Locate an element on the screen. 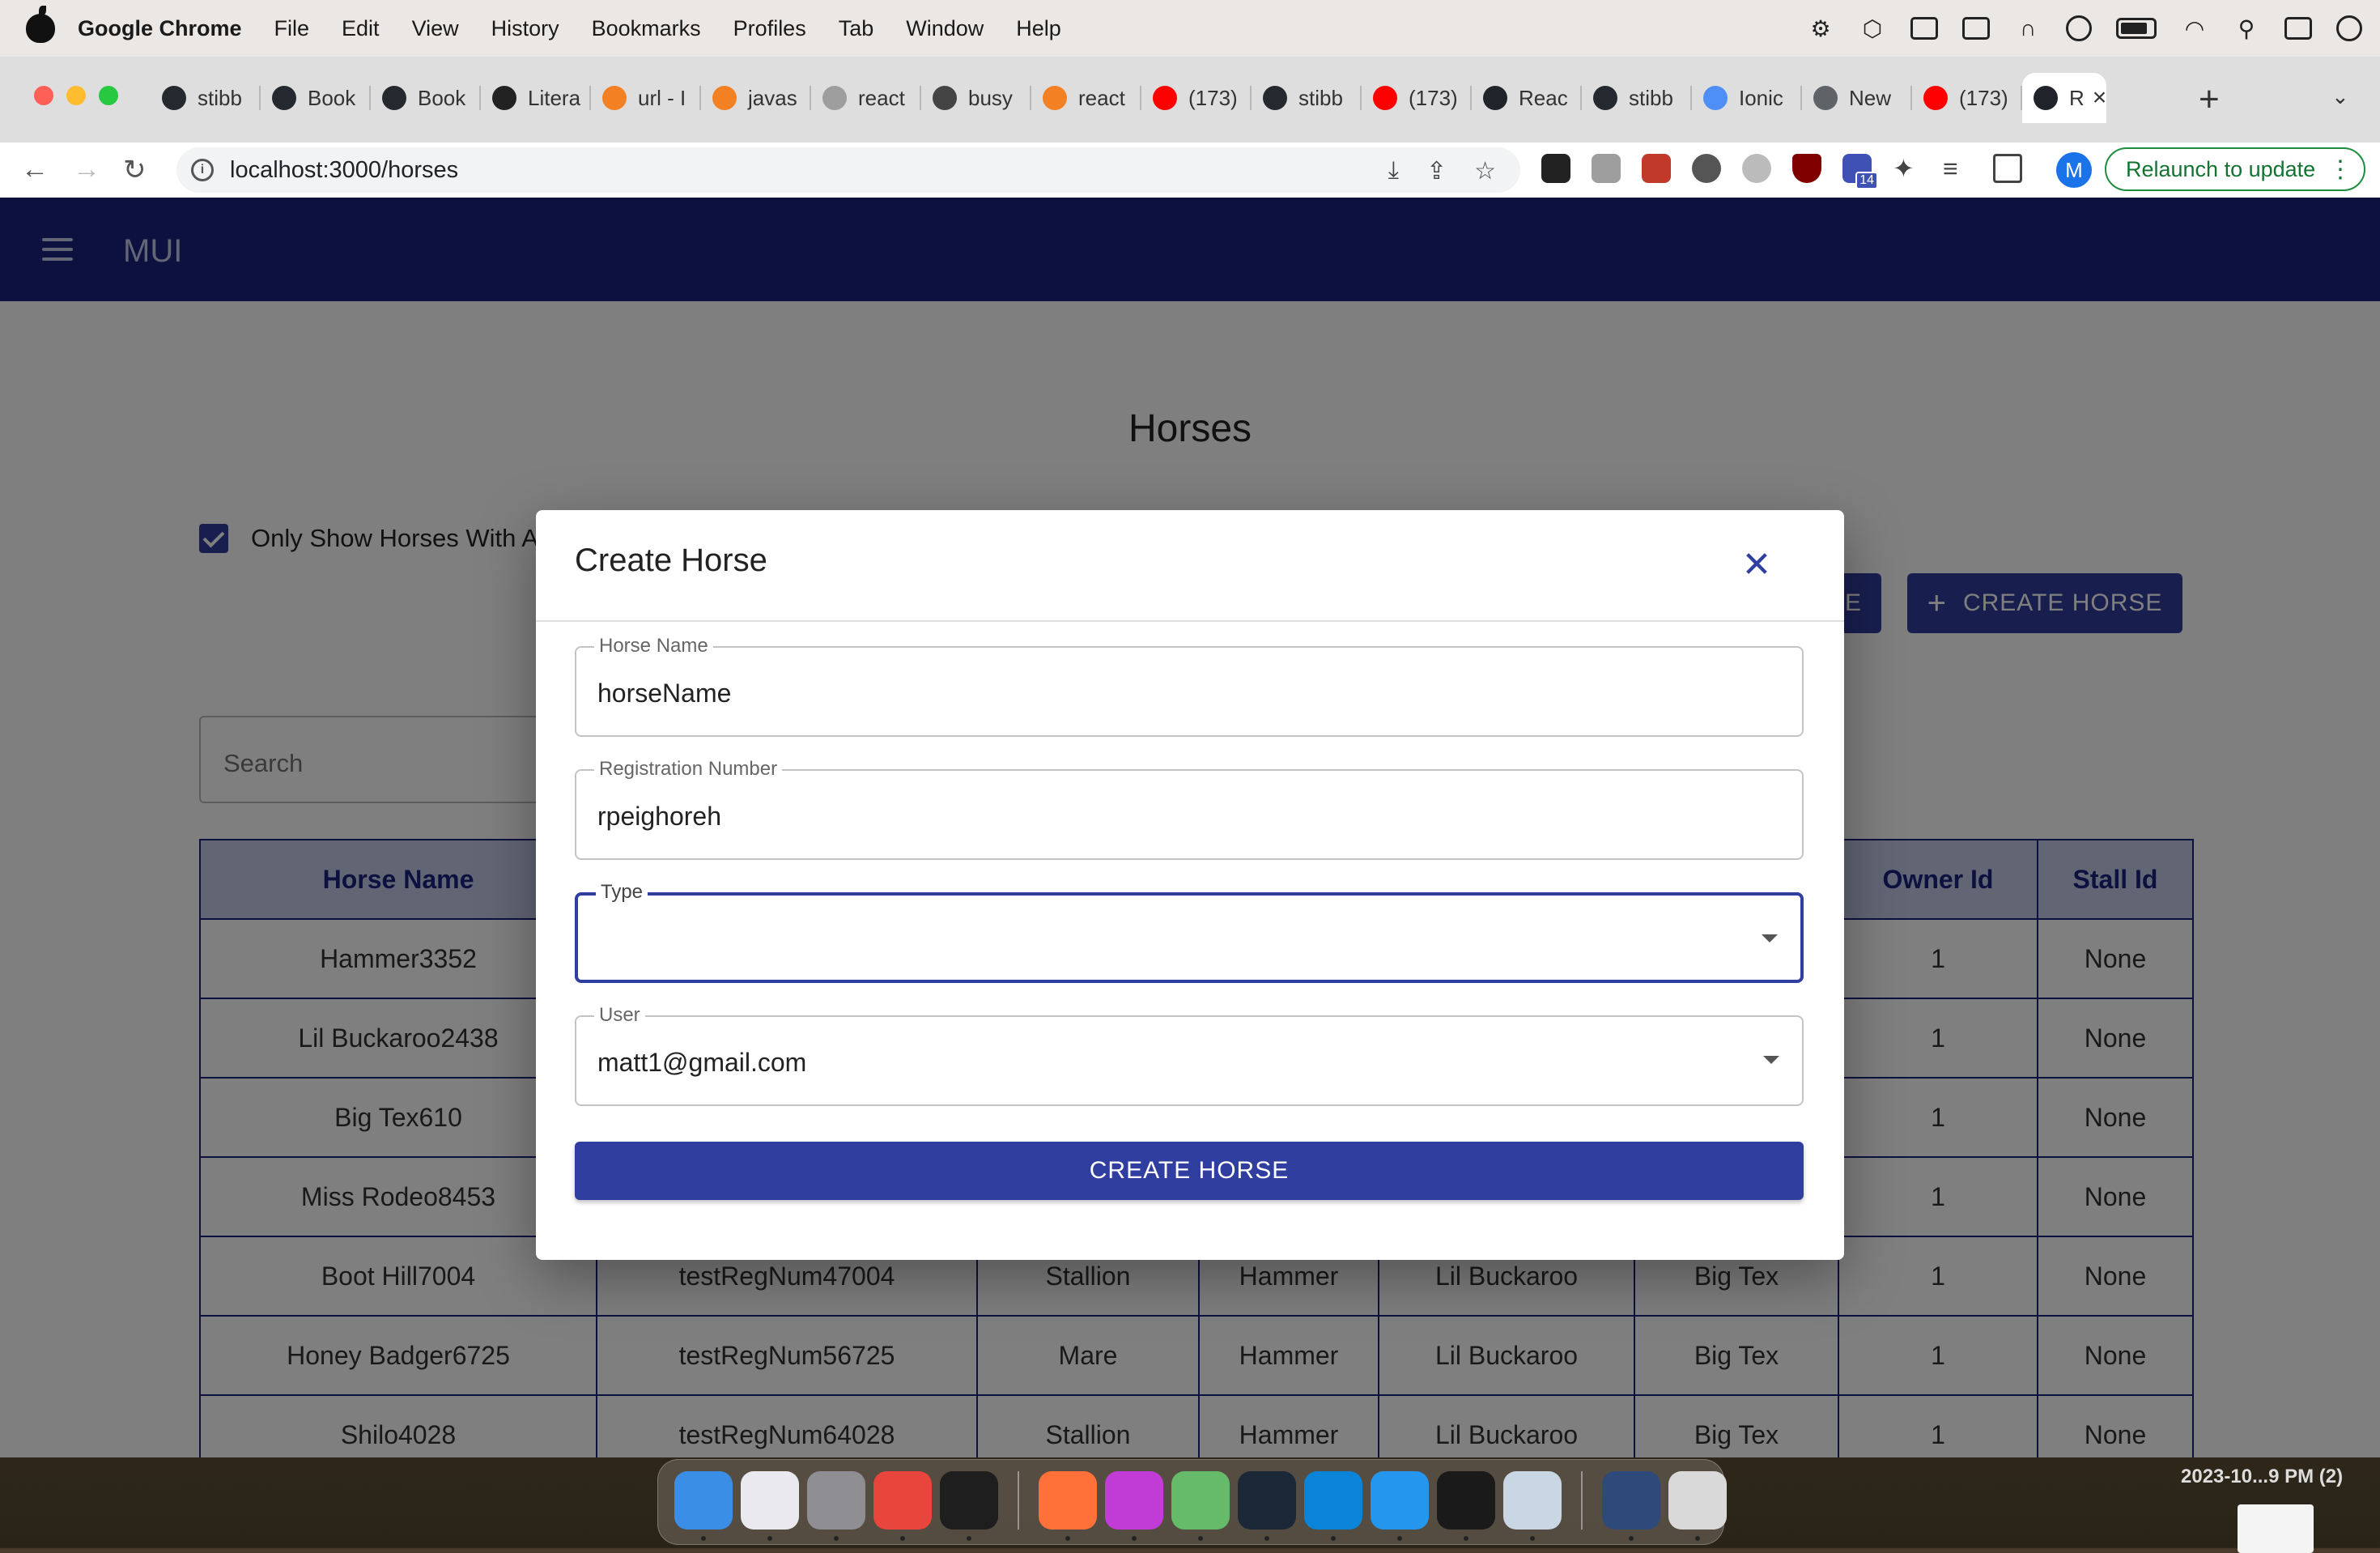  wifi-icon: ◠ is located at coordinates (2194, 29).